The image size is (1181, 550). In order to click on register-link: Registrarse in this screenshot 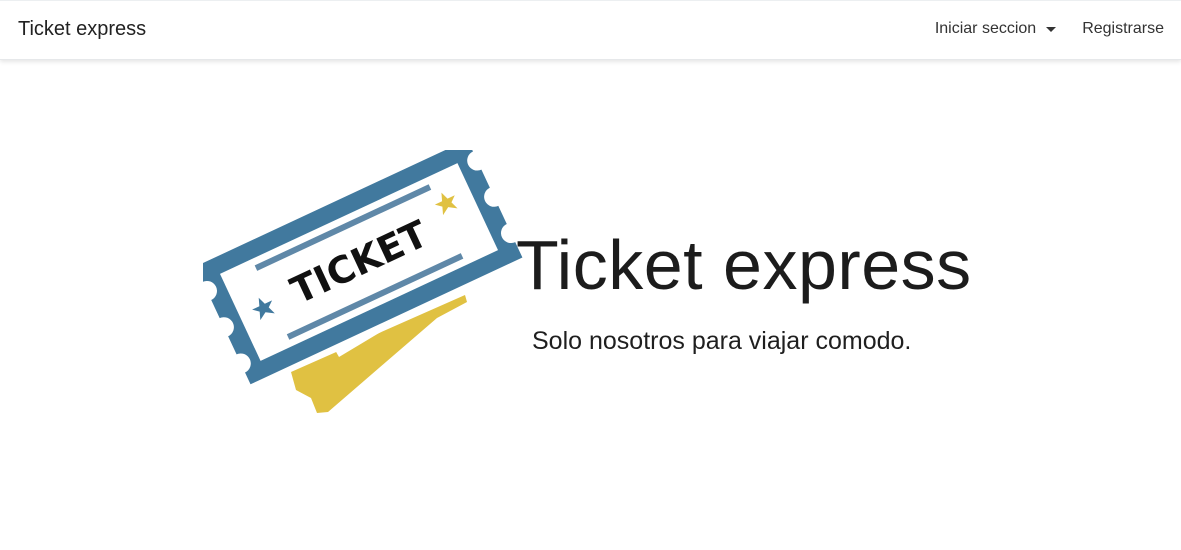, I will do `click(1123, 29)`.